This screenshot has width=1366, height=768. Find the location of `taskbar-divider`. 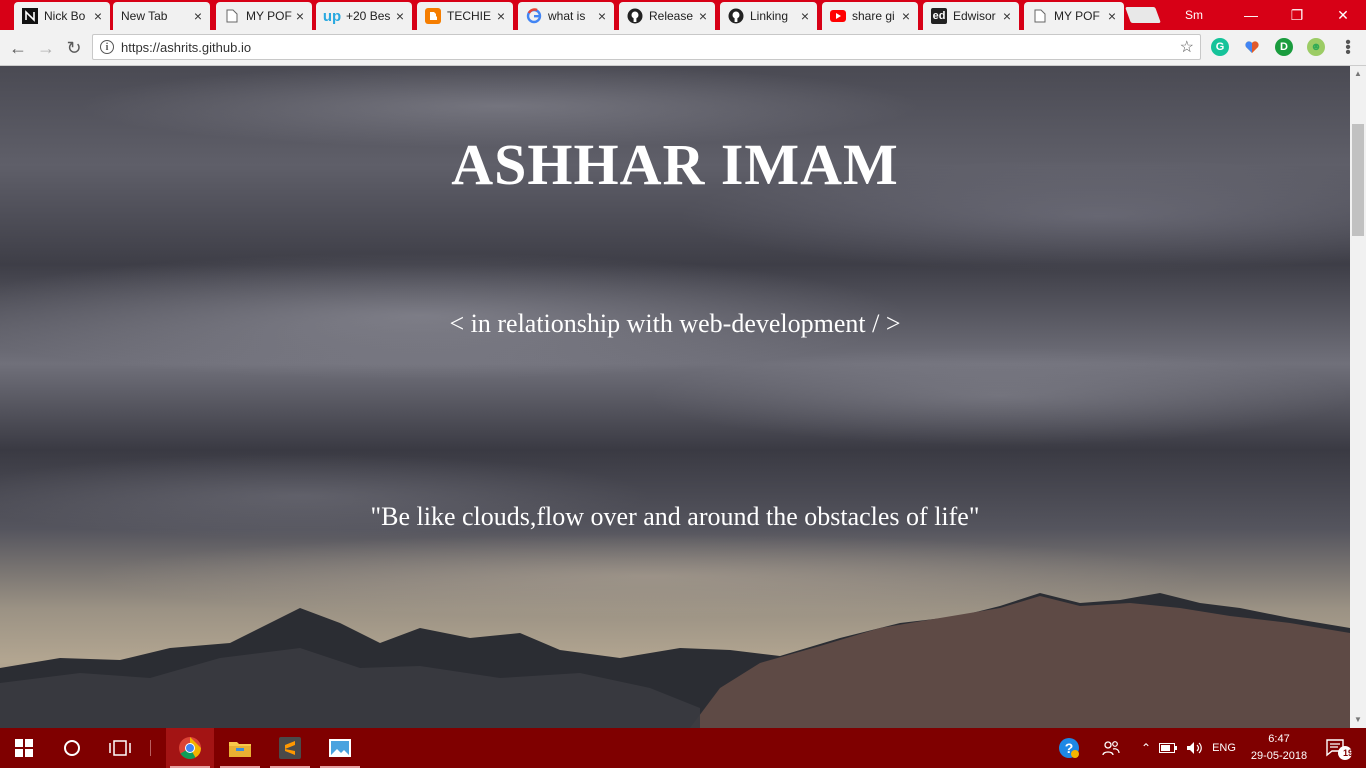

taskbar-divider is located at coordinates (150, 748).